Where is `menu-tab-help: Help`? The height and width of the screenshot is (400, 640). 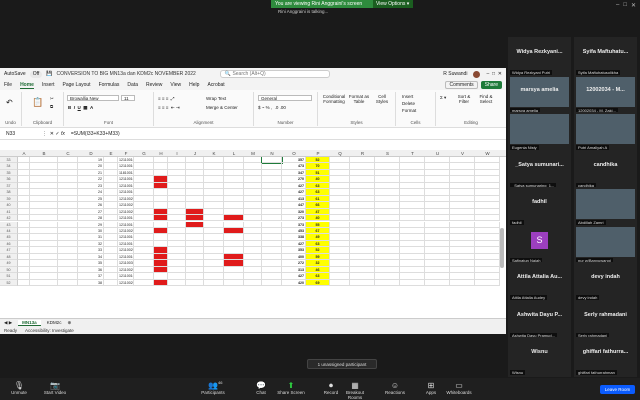
menu-tab-help: Help is located at coordinates (194, 85).